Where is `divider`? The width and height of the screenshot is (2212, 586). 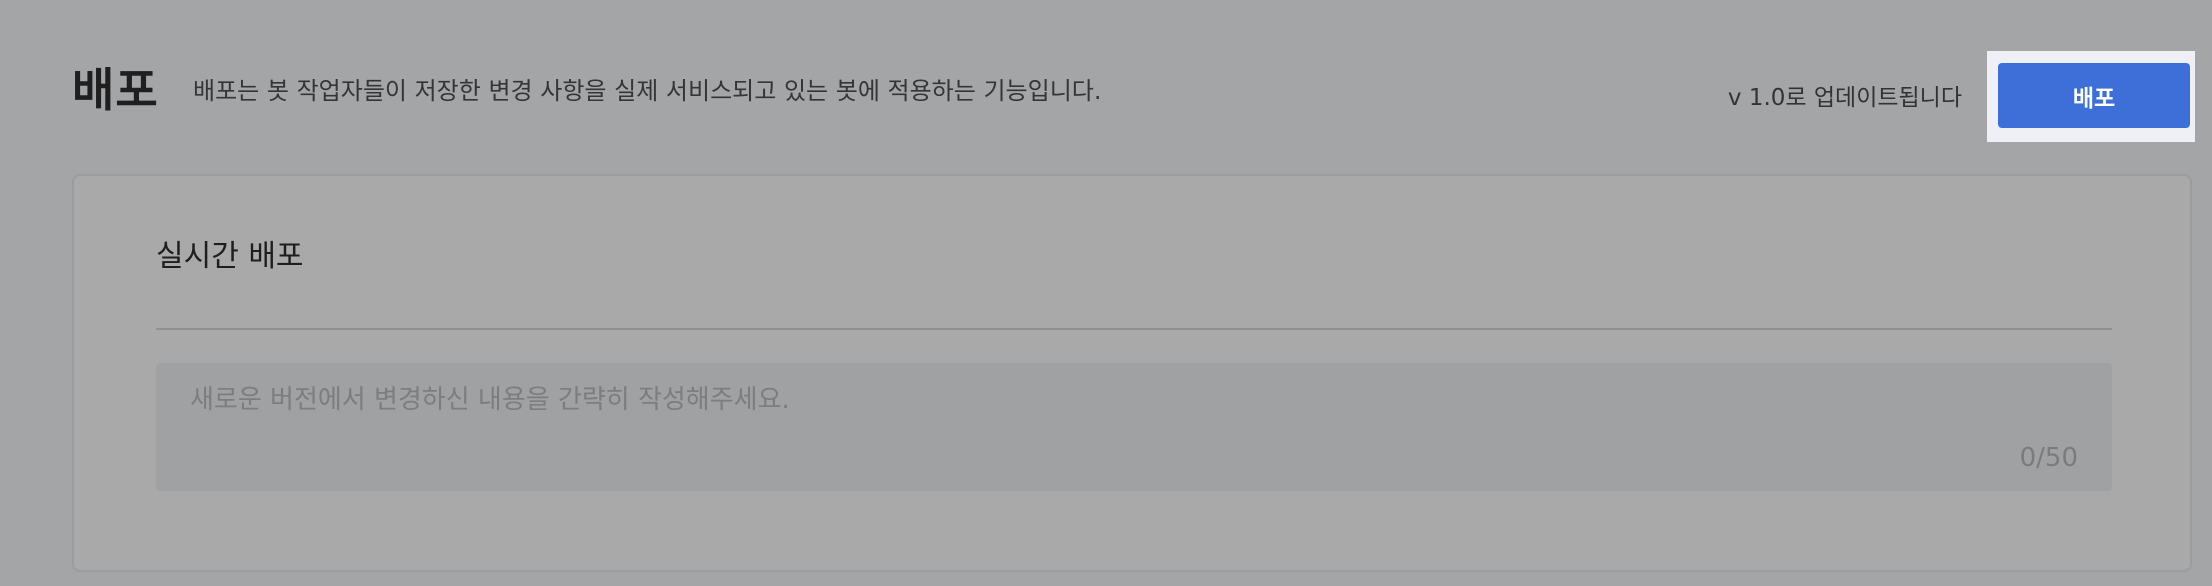 divider is located at coordinates (1134, 329).